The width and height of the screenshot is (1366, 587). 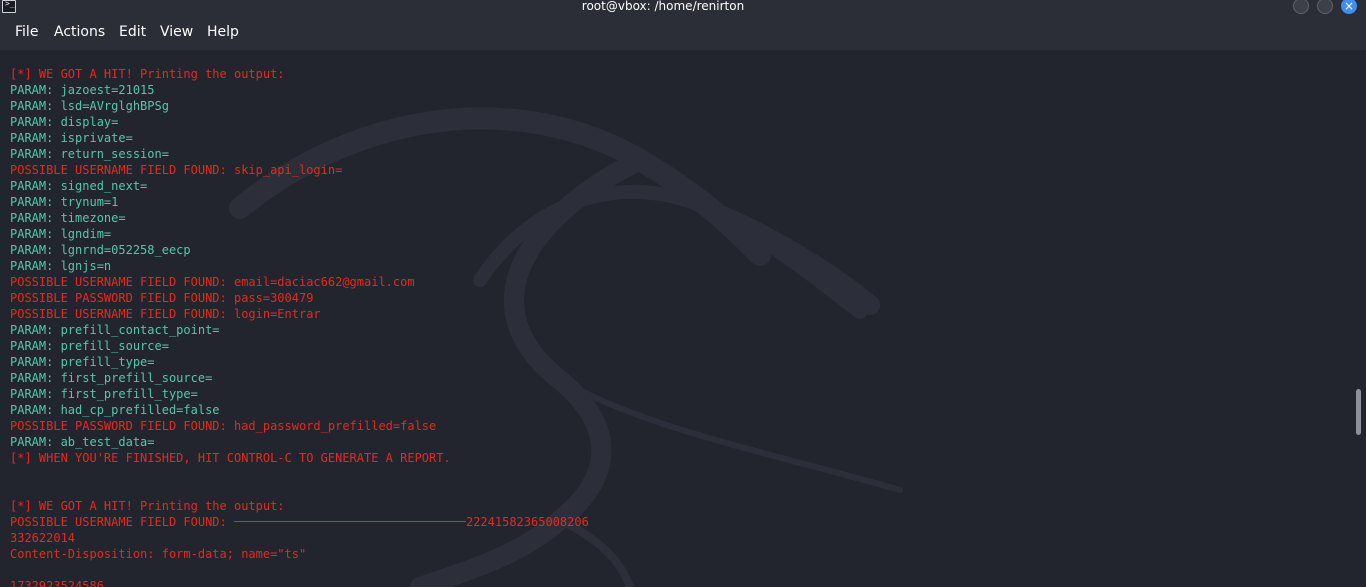 What do you see at coordinates (132, 32) in the screenshot?
I see `menu-edit: Edit` at bounding box center [132, 32].